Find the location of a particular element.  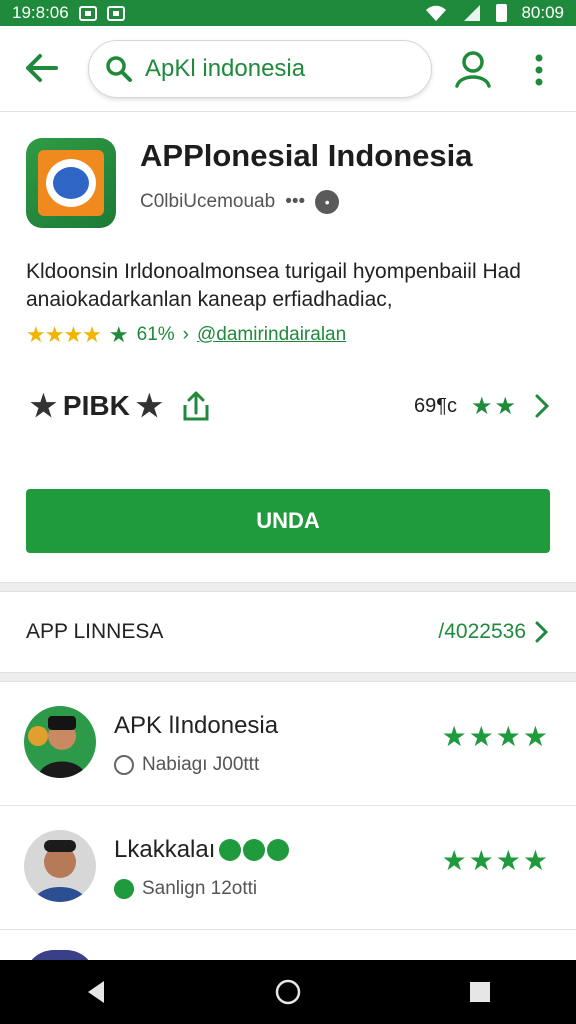

signal-icon is located at coordinates (472, 13).